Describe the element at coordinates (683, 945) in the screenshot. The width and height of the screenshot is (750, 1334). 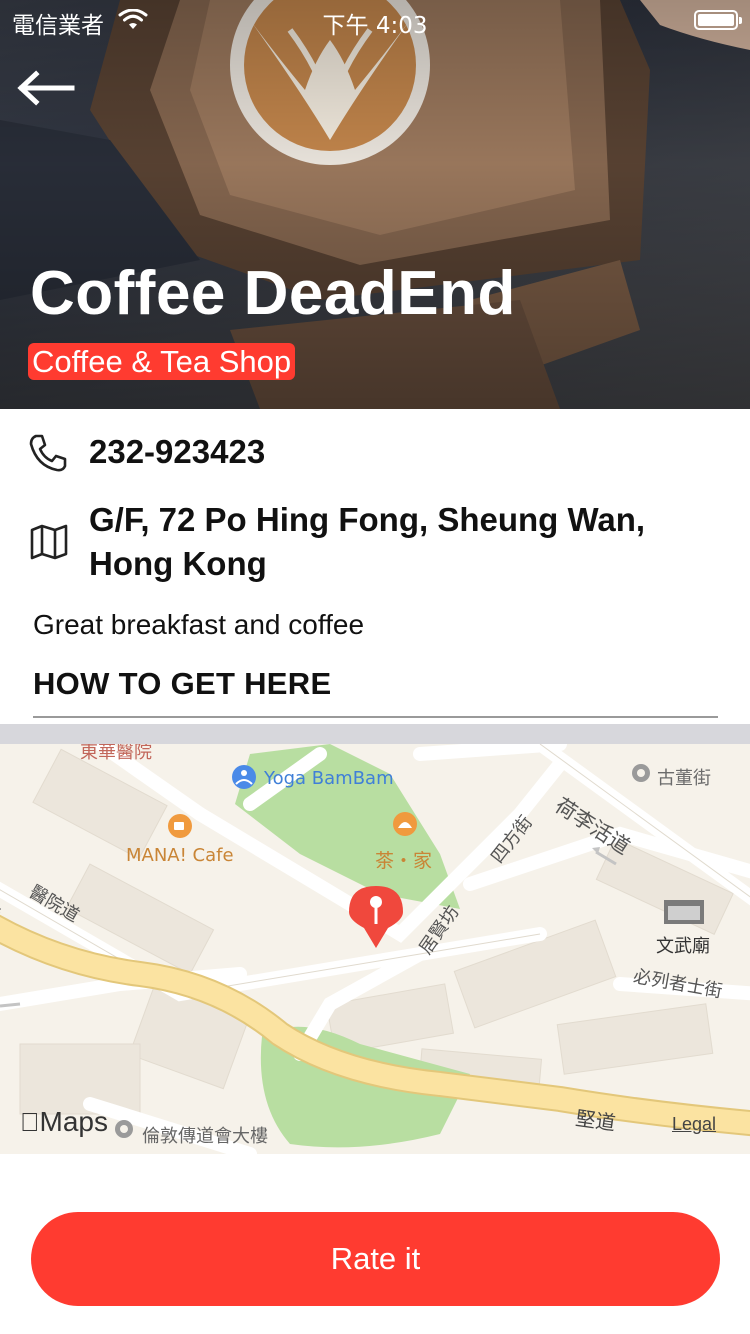
I see `map-label: 文武廟` at that location.